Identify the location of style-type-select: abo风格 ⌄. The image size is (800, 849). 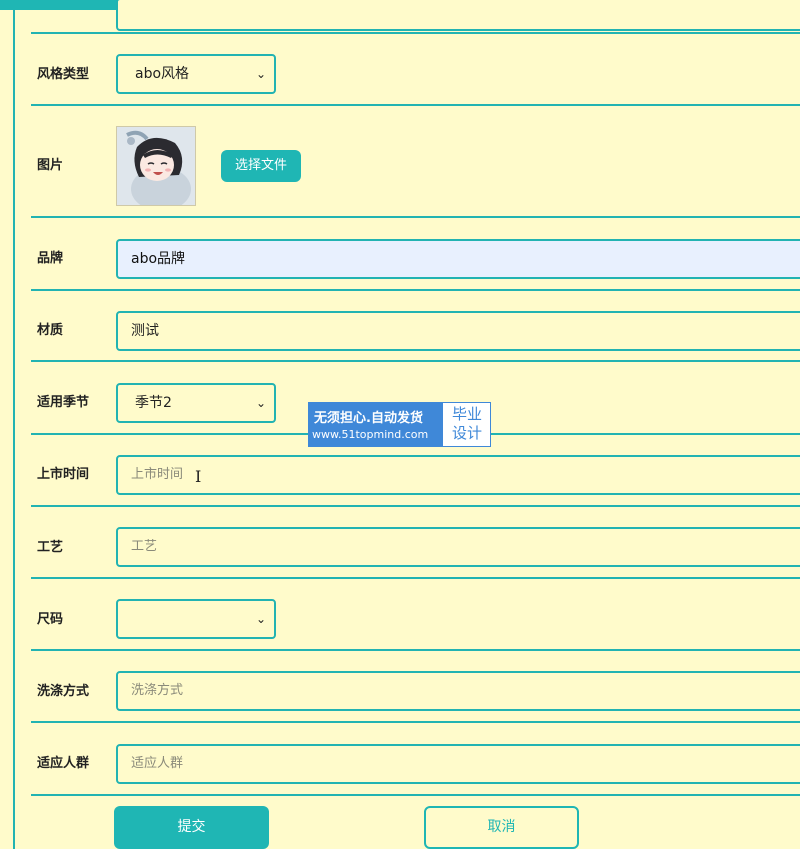
(196, 74).